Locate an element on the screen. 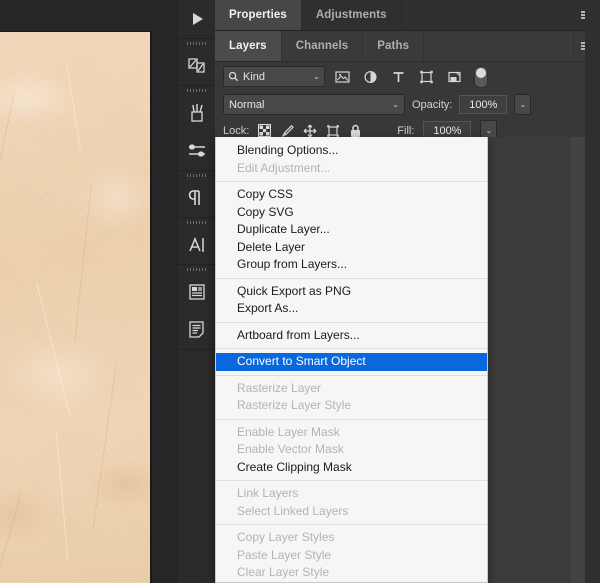 Image resolution: width=600 pixels, height=583 pixels. filter-pixel-layers-icon is located at coordinates (342, 77).